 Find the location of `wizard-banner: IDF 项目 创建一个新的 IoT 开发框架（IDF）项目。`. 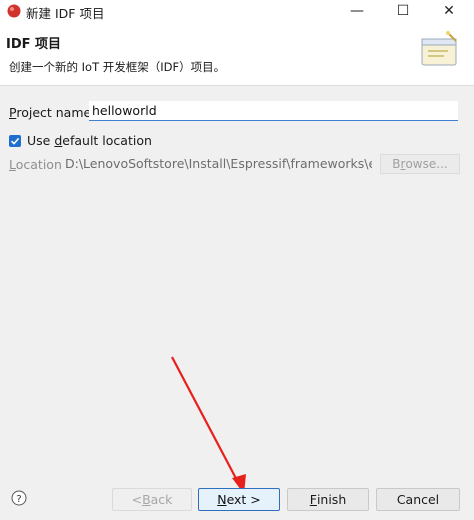

wizard-banner: IDF 项目 创建一个新的 IoT 开发框架（IDF）项目。 is located at coordinates (237, 54).